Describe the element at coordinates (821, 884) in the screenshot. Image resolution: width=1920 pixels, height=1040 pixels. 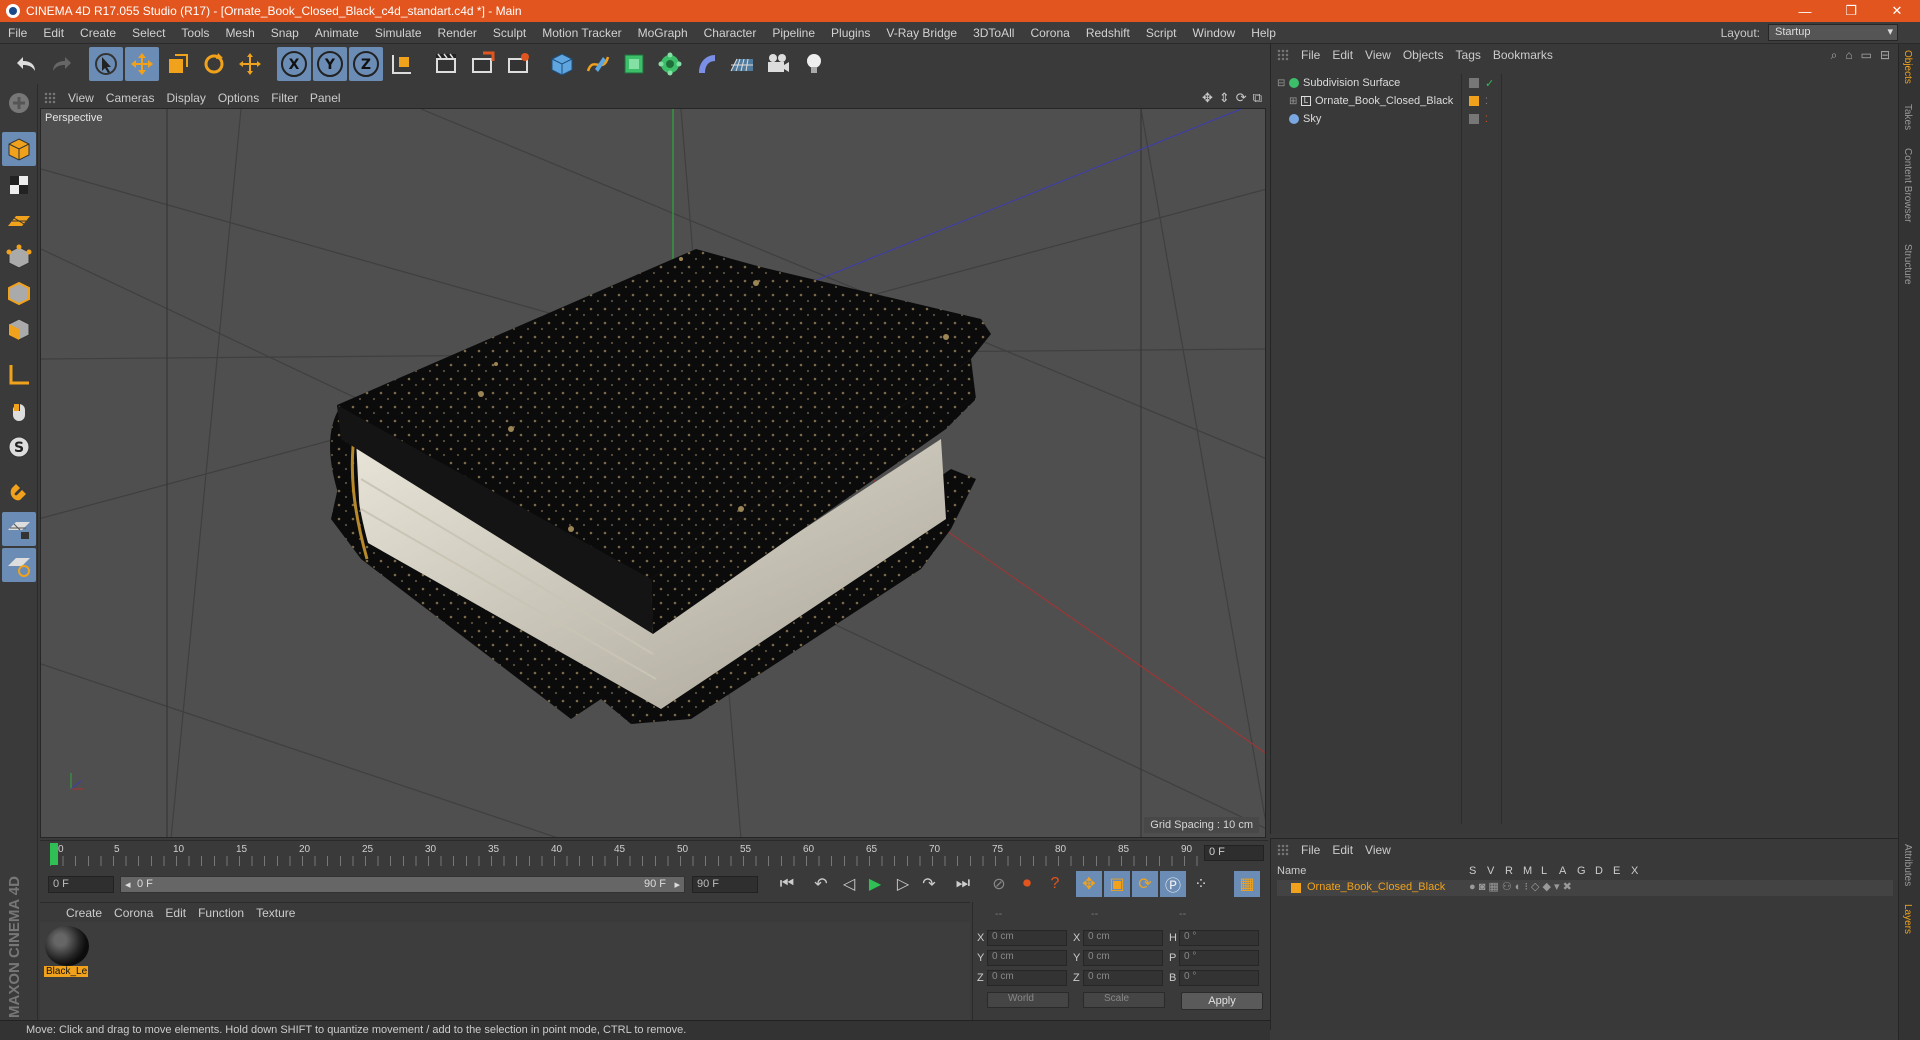
I see `previous-key-icon: ↶` at that location.